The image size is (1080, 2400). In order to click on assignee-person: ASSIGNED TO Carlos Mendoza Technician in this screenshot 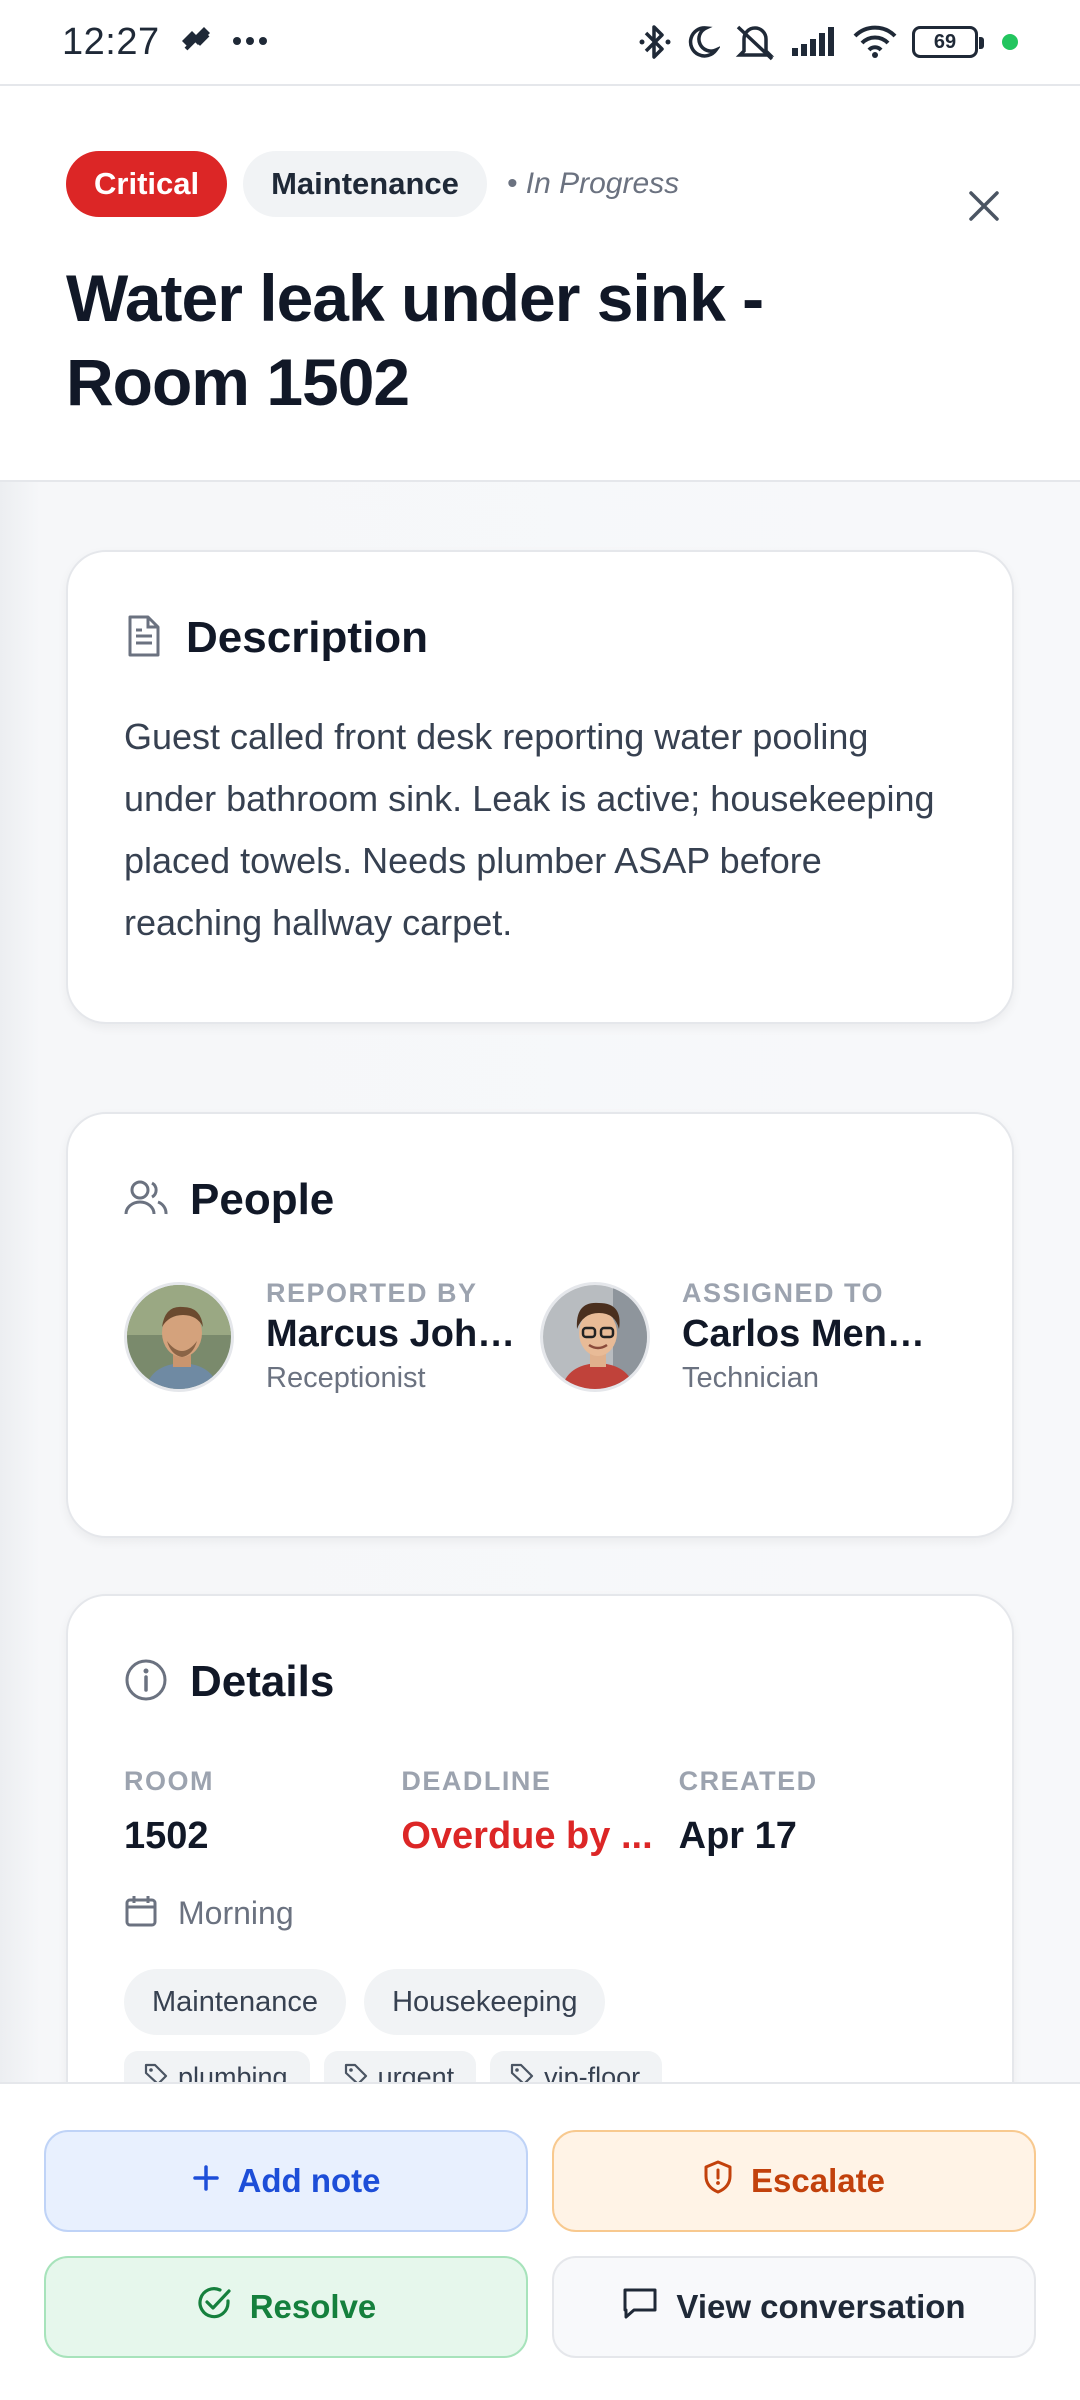, I will do `click(748, 1336)`.